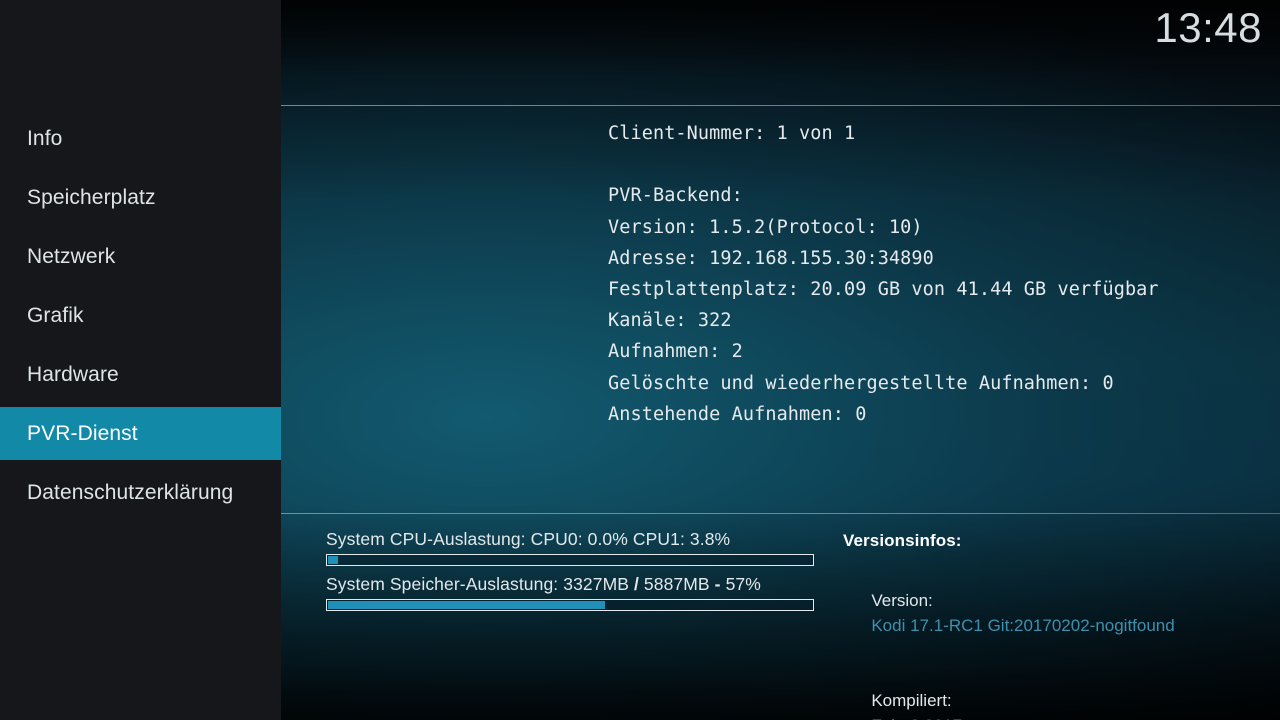 This screenshot has height=720, width=1280. What do you see at coordinates (466, 605) in the screenshot?
I see `memory-usage-bar-fill` at bounding box center [466, 605].